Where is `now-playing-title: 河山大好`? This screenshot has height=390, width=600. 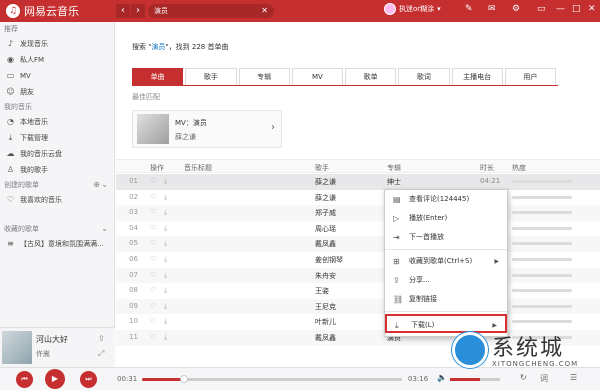
now-playing-title: 河山大好 is located at coordinates (52, 339).